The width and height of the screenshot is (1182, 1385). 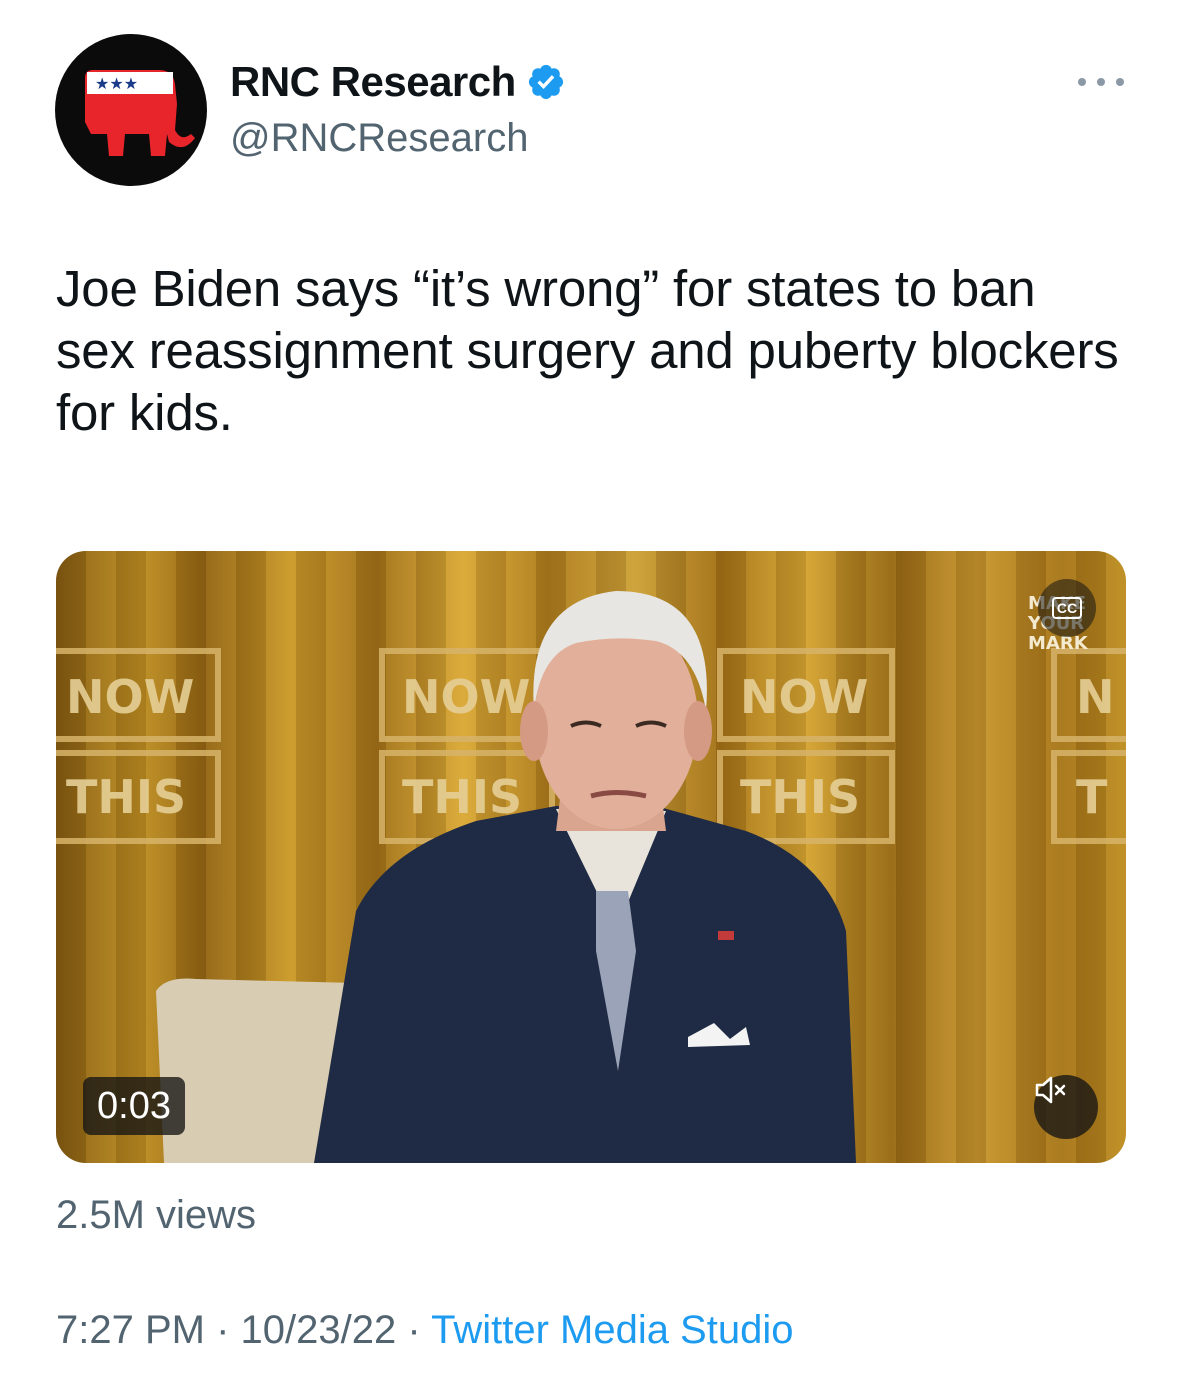 What do you see at coordinates (1095, 697) in the screenshot?
I see `backdrop-sign-text: N` at bounding box center [1095, 697].